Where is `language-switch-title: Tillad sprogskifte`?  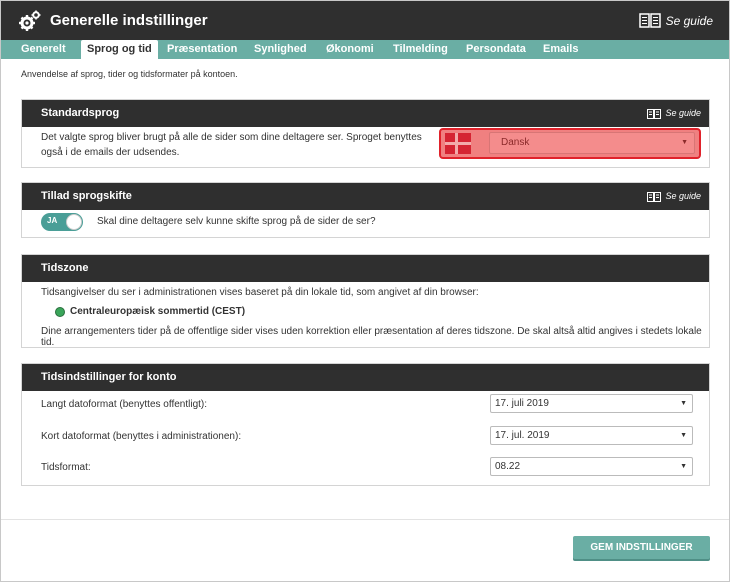 language-switch-title: Tillad sprogskifte is located at coordinates (86, 196).